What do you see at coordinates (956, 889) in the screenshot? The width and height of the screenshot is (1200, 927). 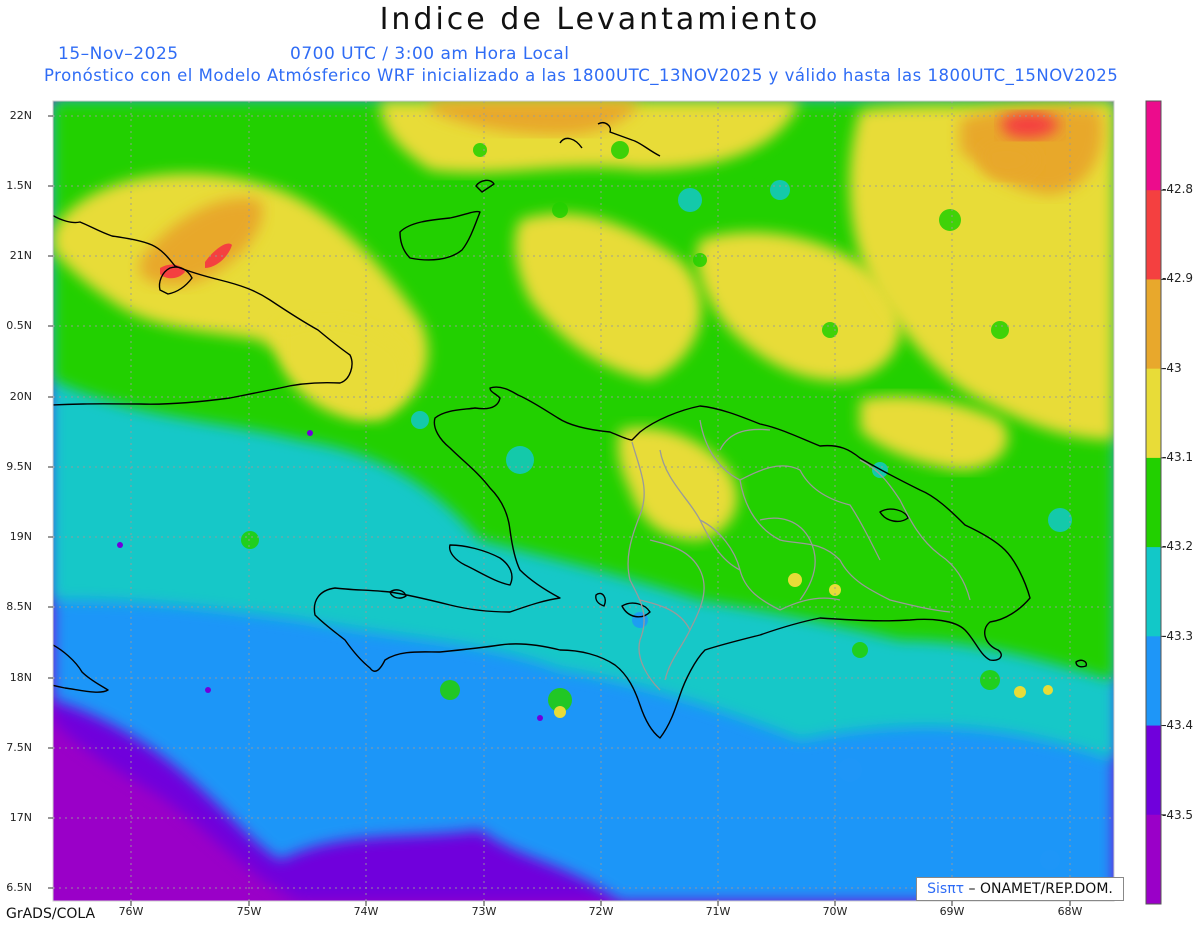 I see `logo-pi-symbol: πτ` at bounding box center [956, 889].